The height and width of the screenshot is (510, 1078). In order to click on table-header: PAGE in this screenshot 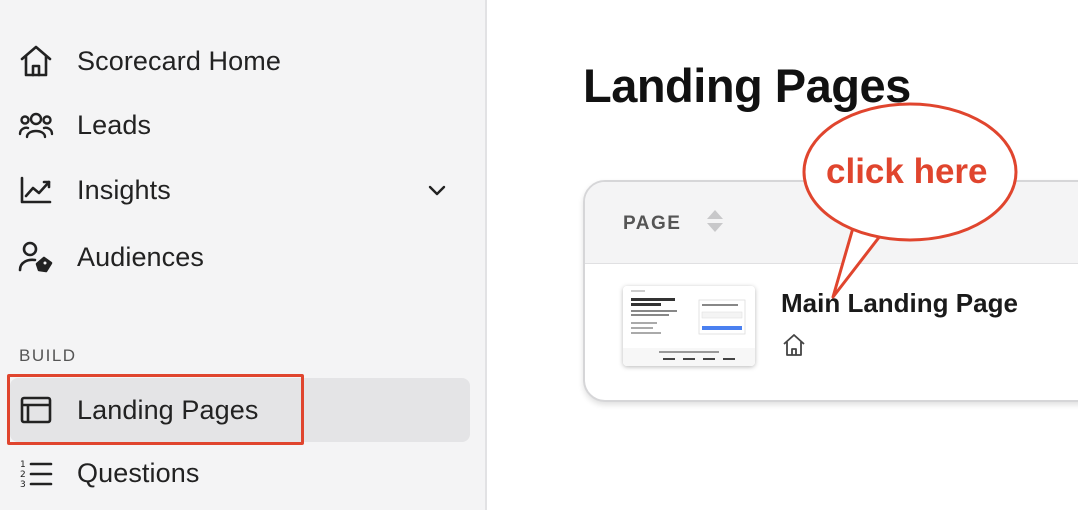, I will do `click(831, 223)`.